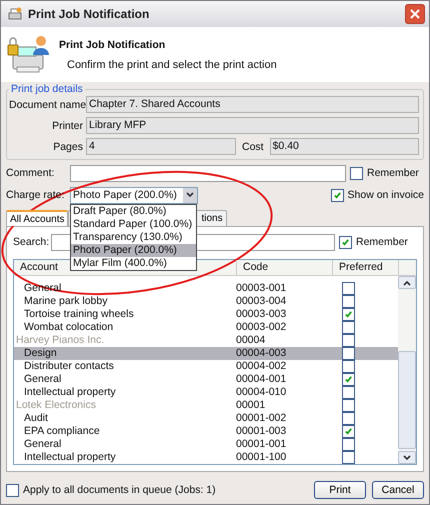 The image size is (430, 505). Describe the element at coordinates (112, 44) in the screenshot. I see `header-title: Print Job Notification` at that location.